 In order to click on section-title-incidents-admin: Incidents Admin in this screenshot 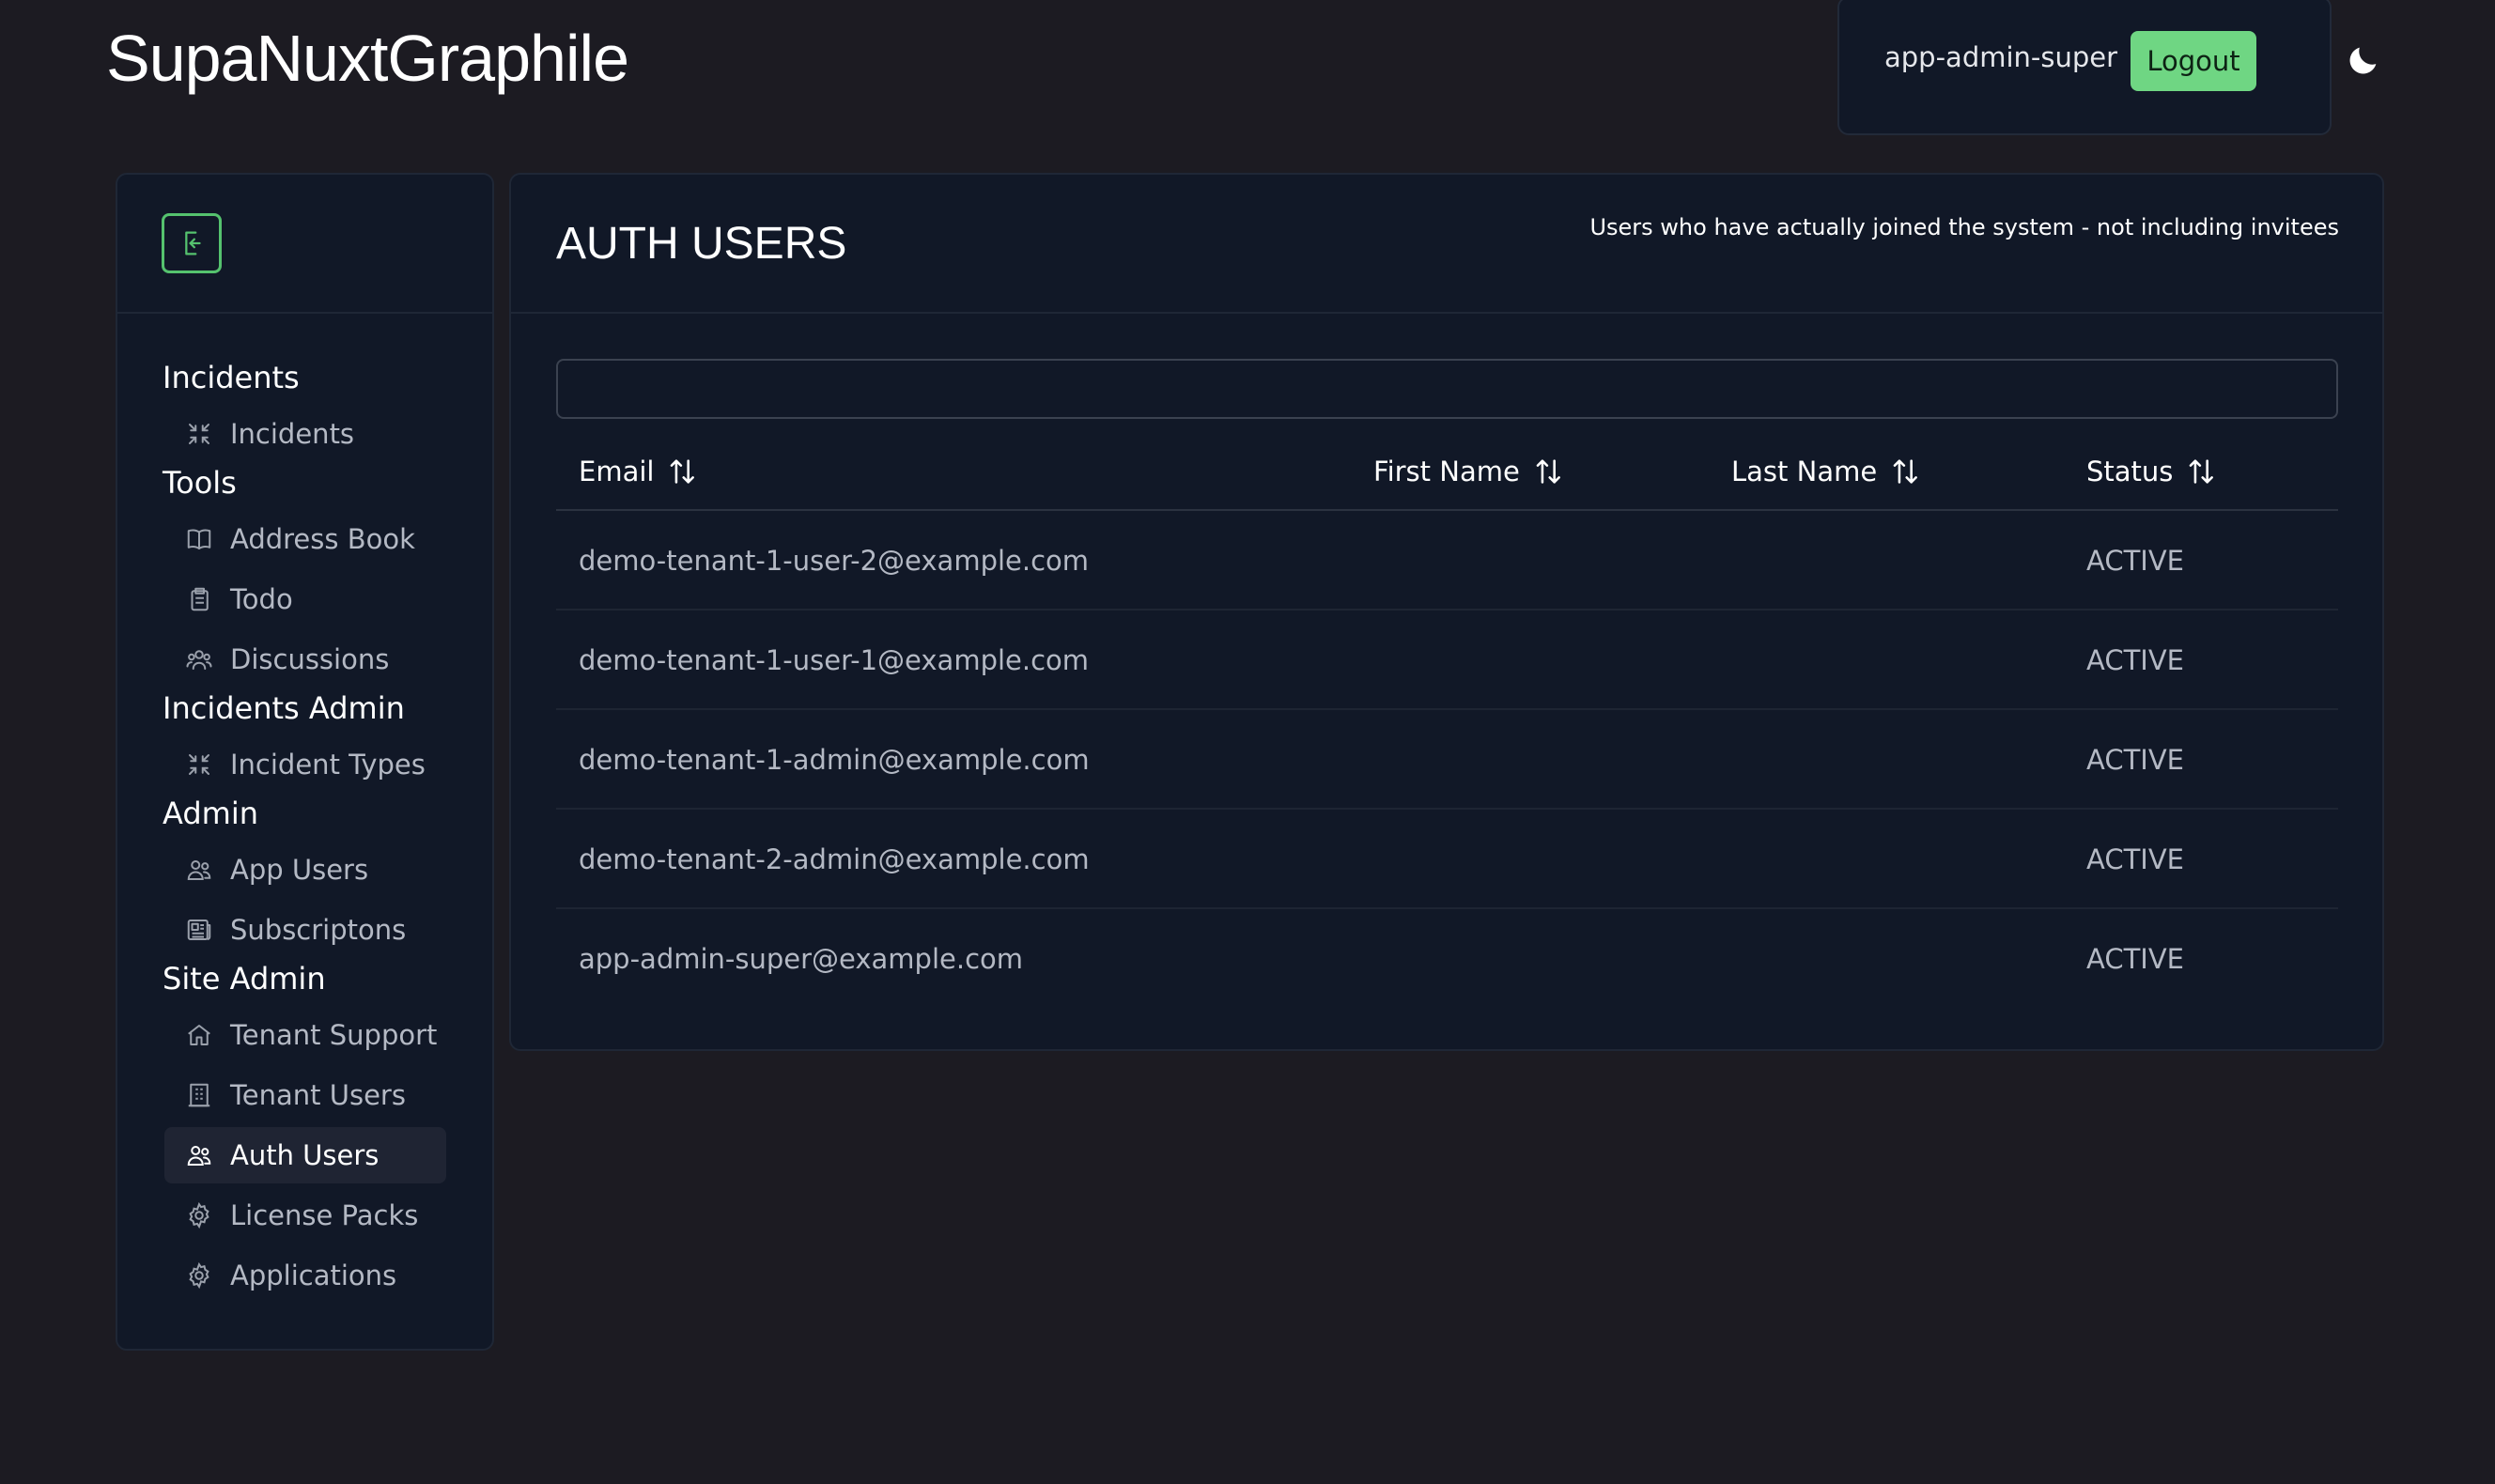, I will do `click(284, 708)`.